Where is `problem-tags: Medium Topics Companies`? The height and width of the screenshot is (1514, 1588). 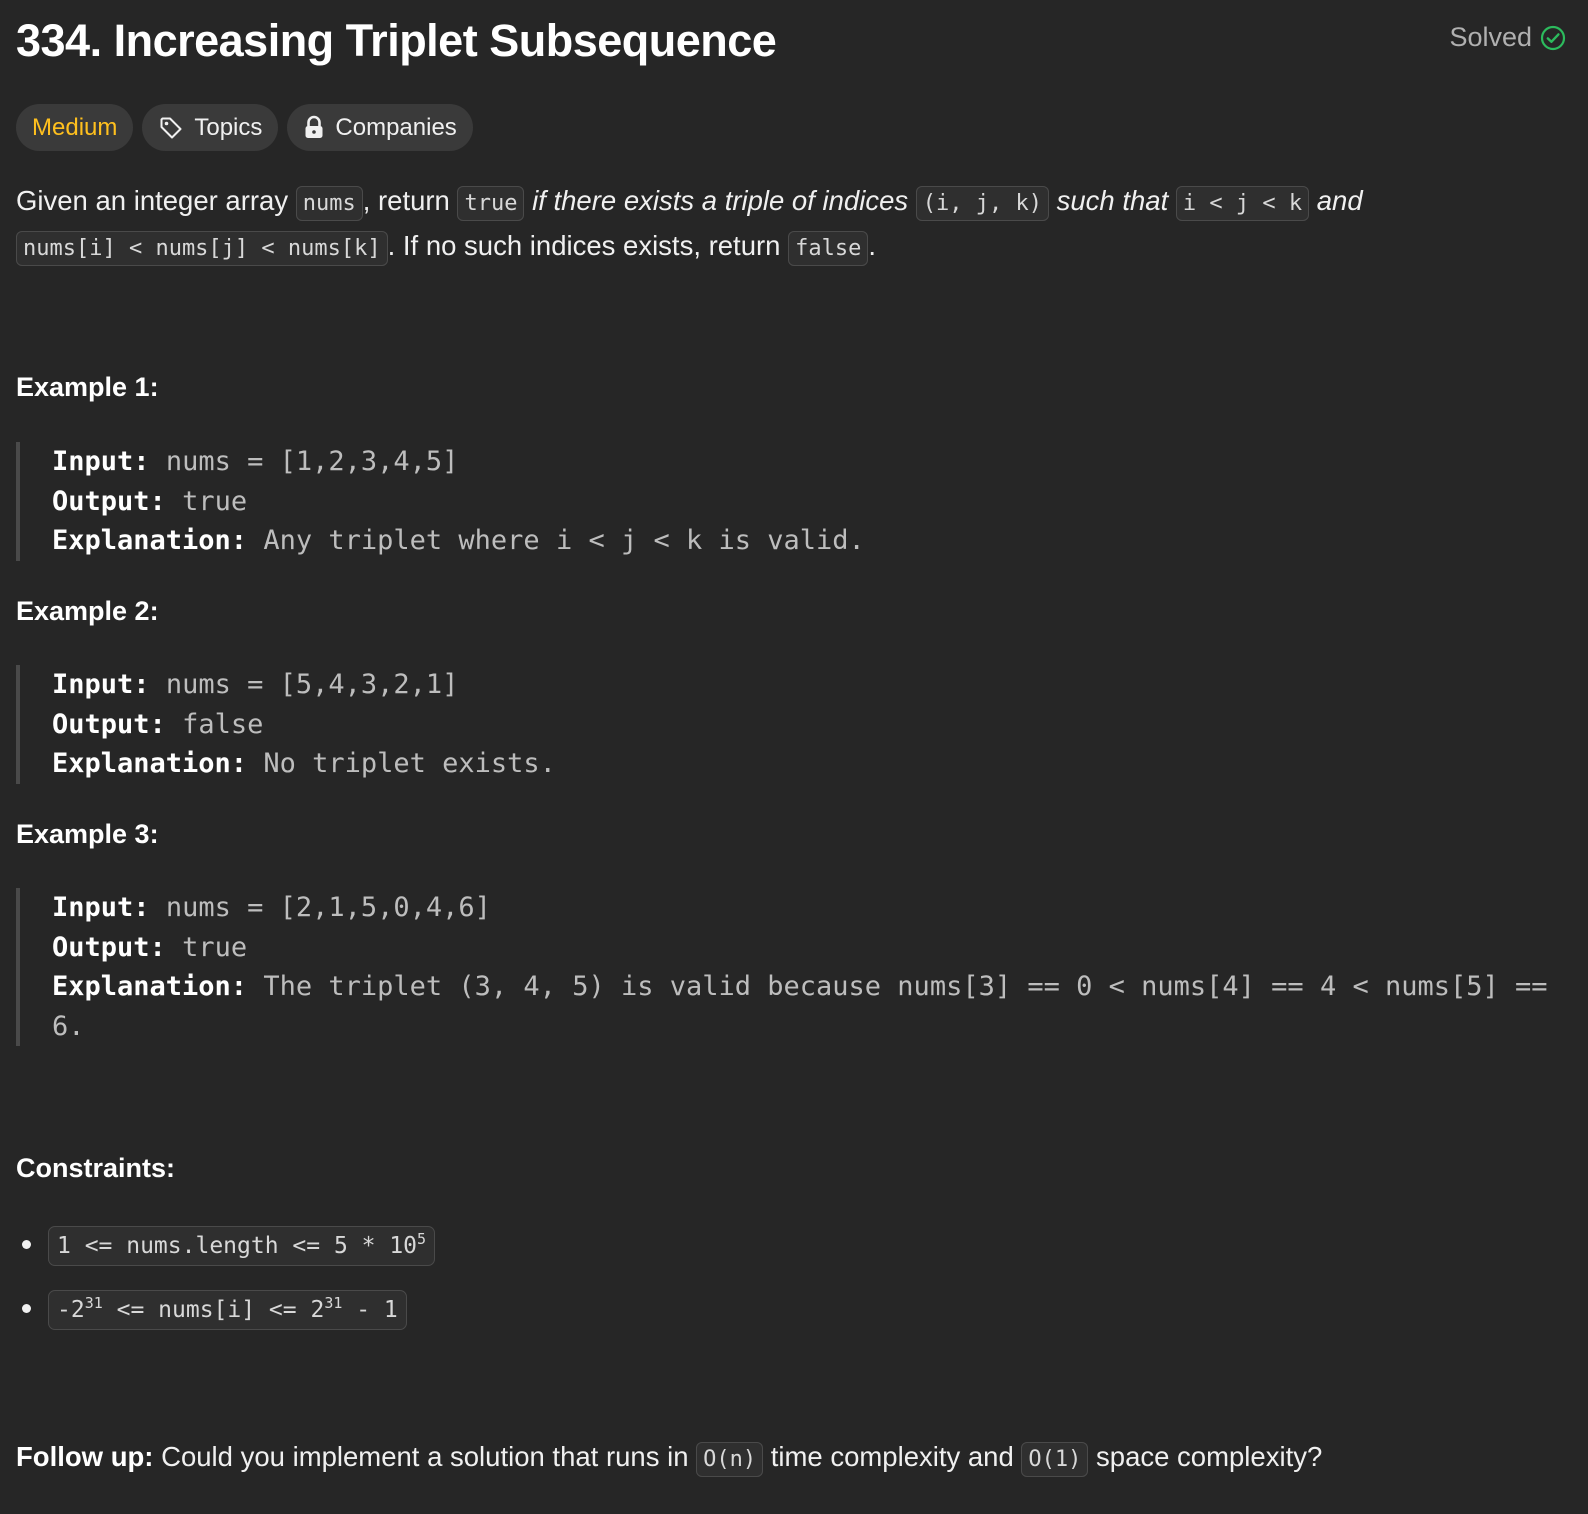 problem-tags: Medium Topics Companies is located at coordinates (244, 127).